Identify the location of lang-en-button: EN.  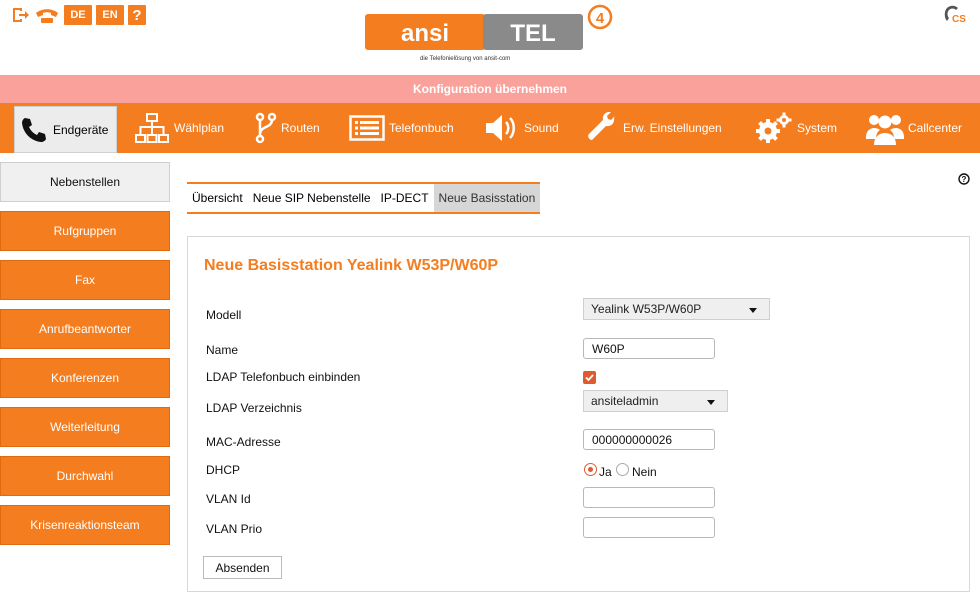
(110, 15).